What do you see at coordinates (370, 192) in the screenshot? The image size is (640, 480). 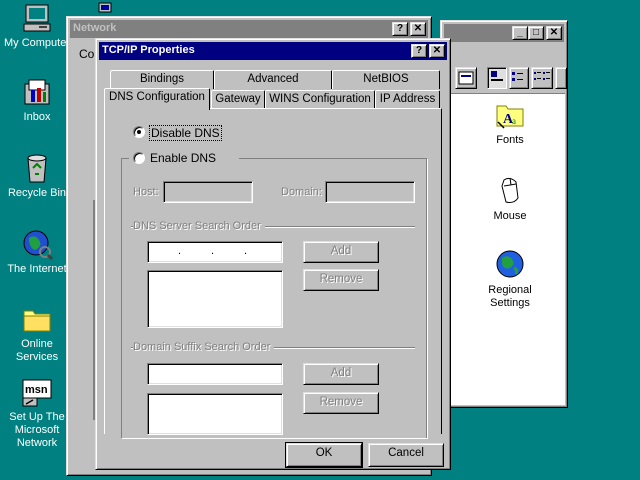 I see `domain-input` at bounding box center [370, 192].